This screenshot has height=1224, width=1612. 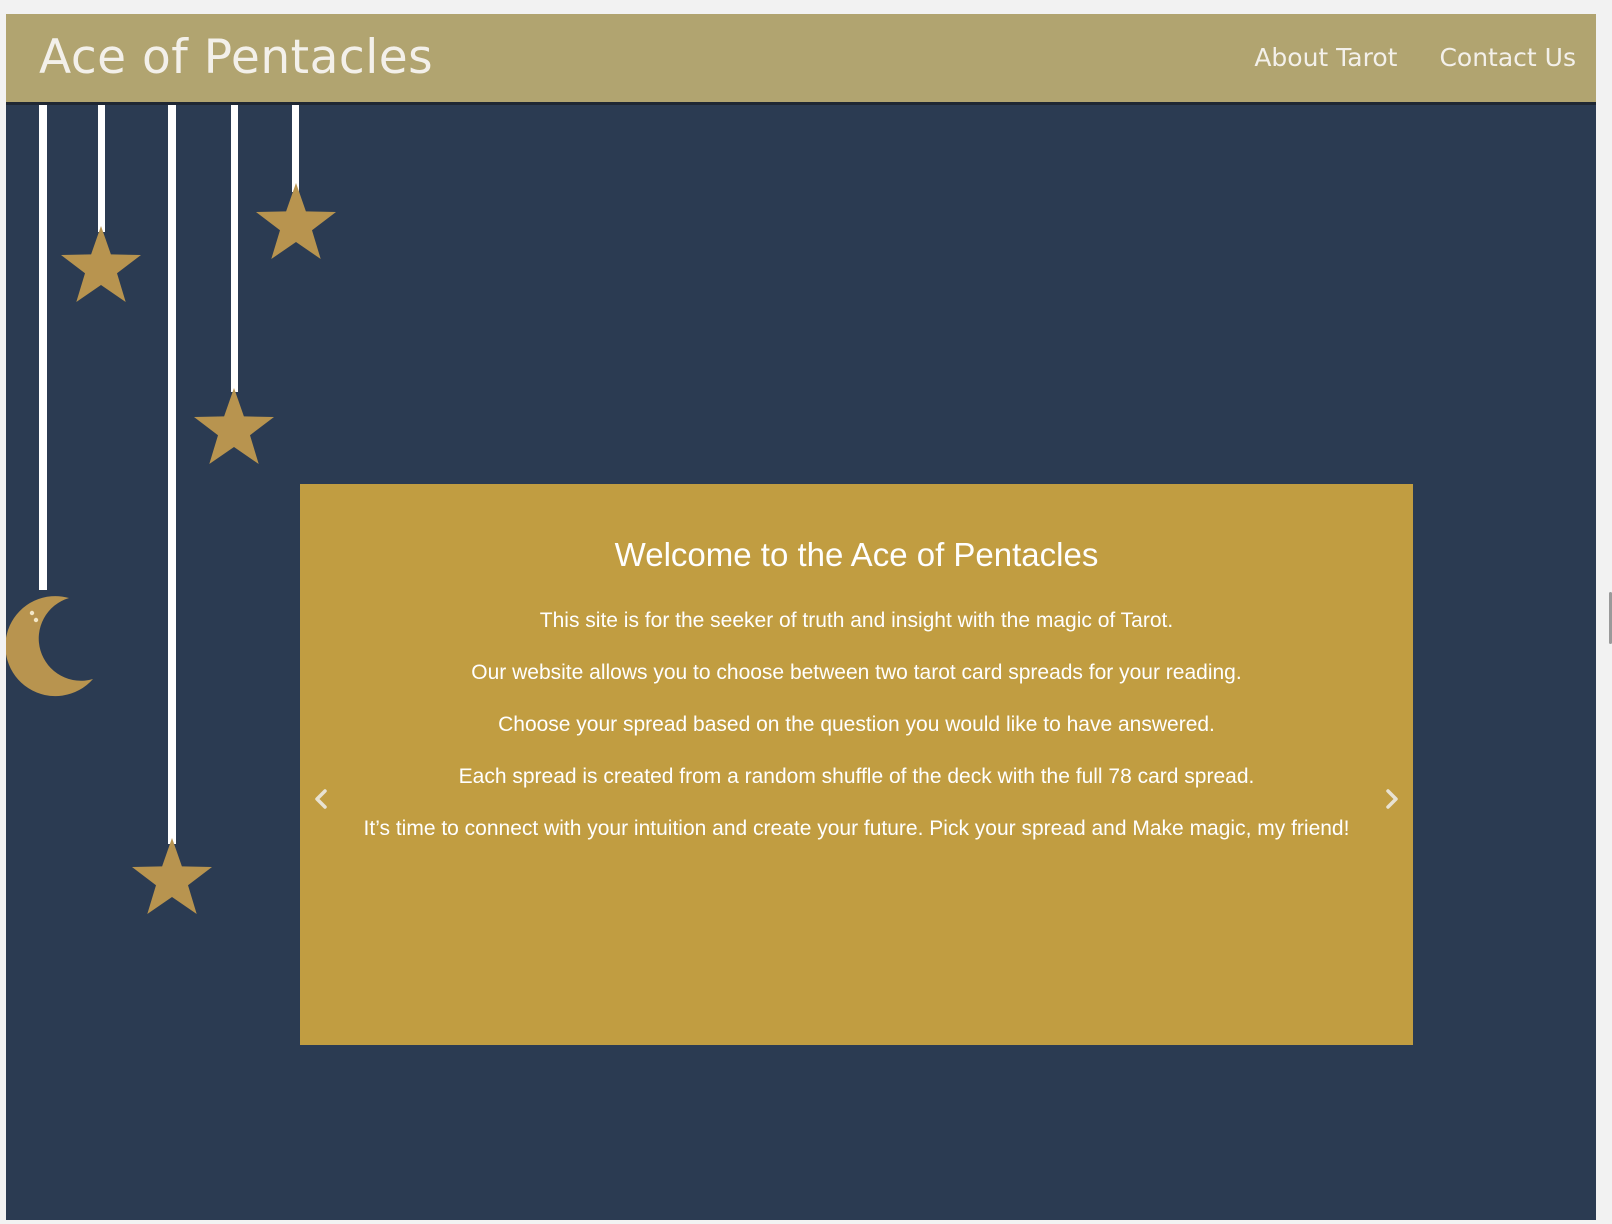 I want to click on top-navbar: Ace of Pentacles About Tarot Contact Us, so click(x=801, y=59).